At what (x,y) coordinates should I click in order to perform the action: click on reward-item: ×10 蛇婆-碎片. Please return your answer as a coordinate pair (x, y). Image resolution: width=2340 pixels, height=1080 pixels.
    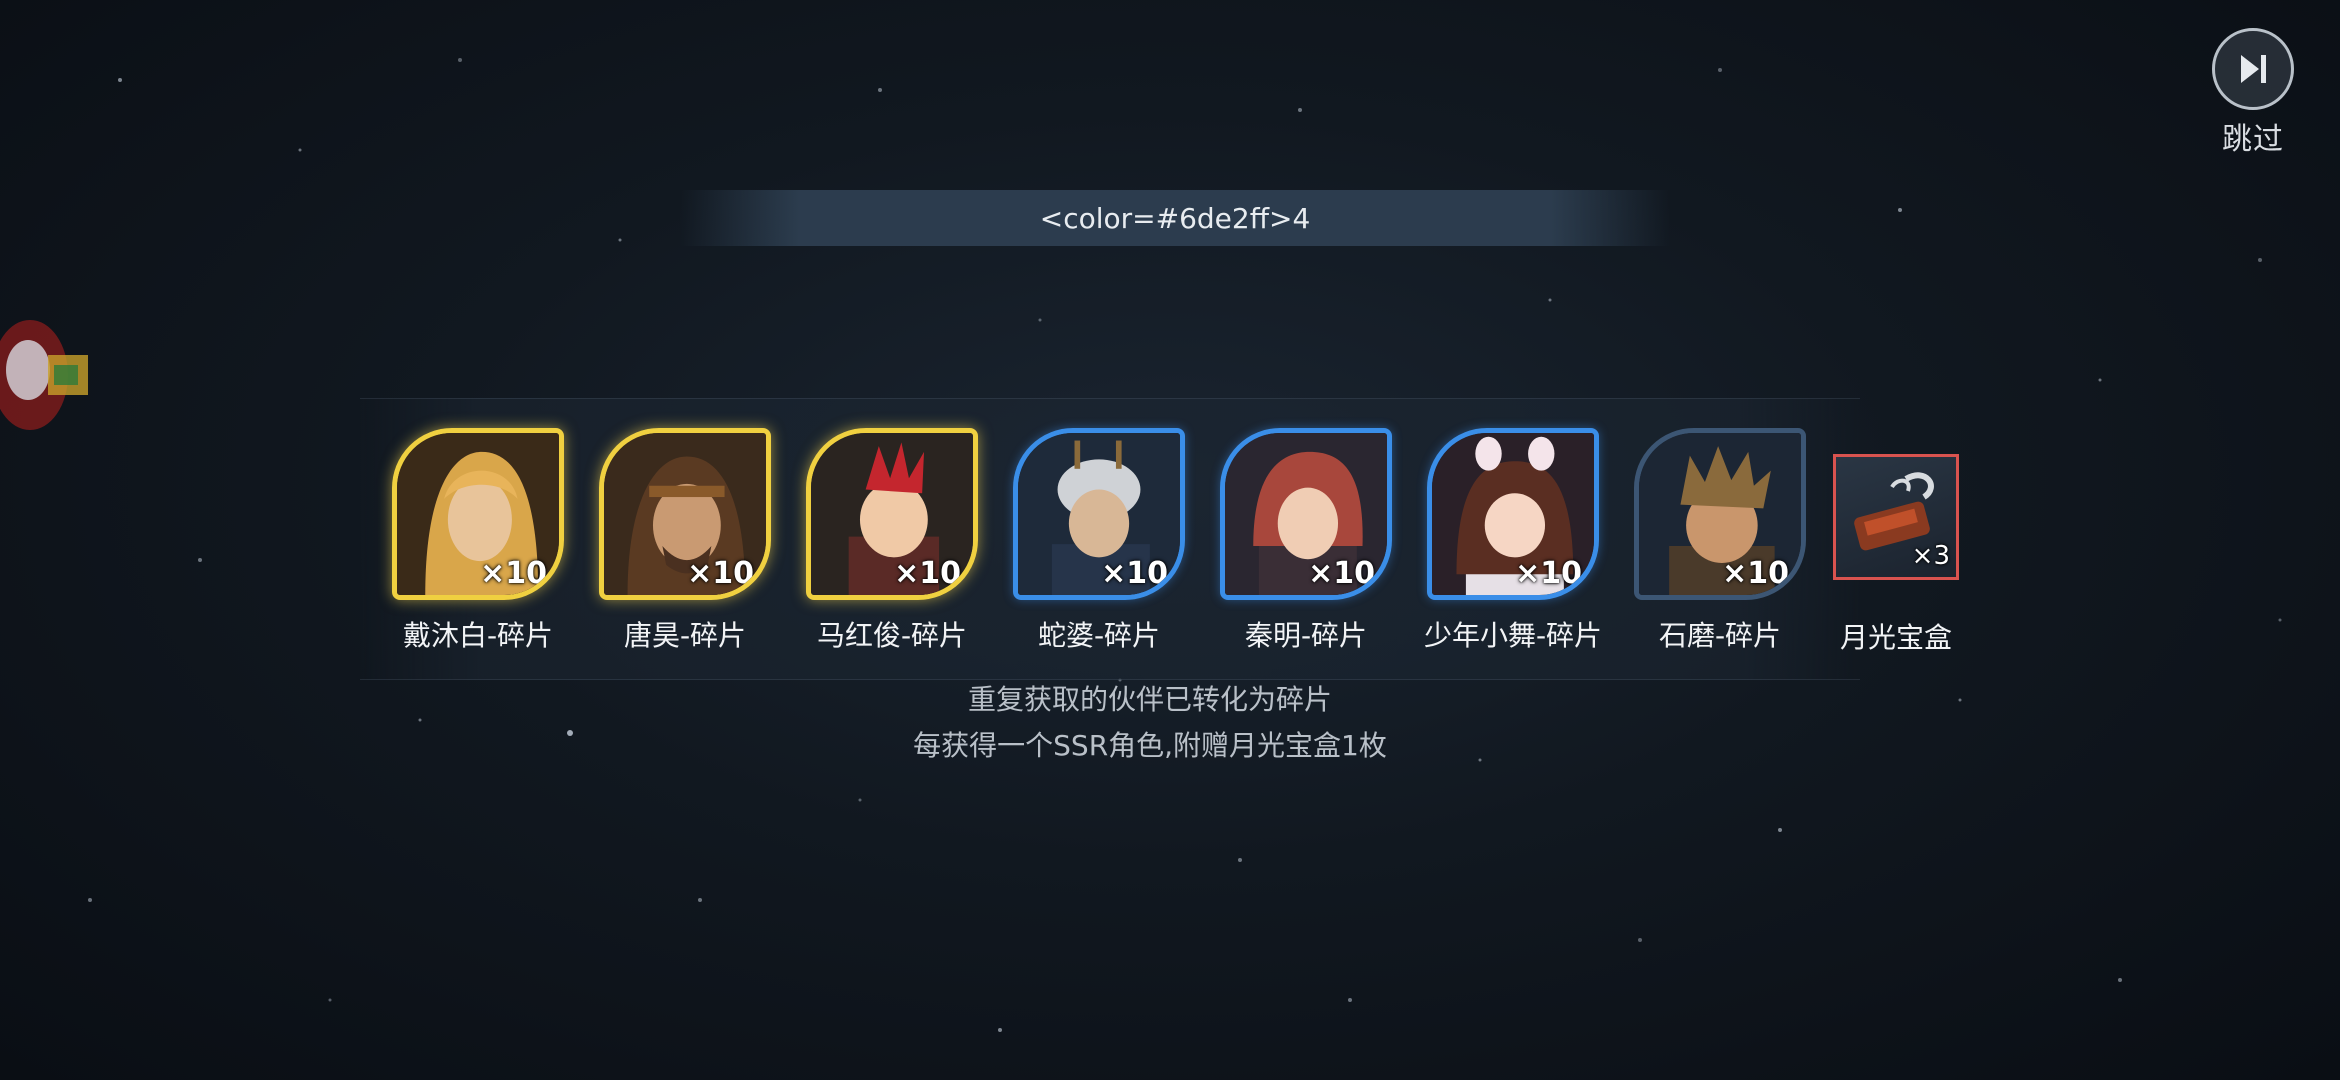
    Looking at the image, I should click on (1099, 543).